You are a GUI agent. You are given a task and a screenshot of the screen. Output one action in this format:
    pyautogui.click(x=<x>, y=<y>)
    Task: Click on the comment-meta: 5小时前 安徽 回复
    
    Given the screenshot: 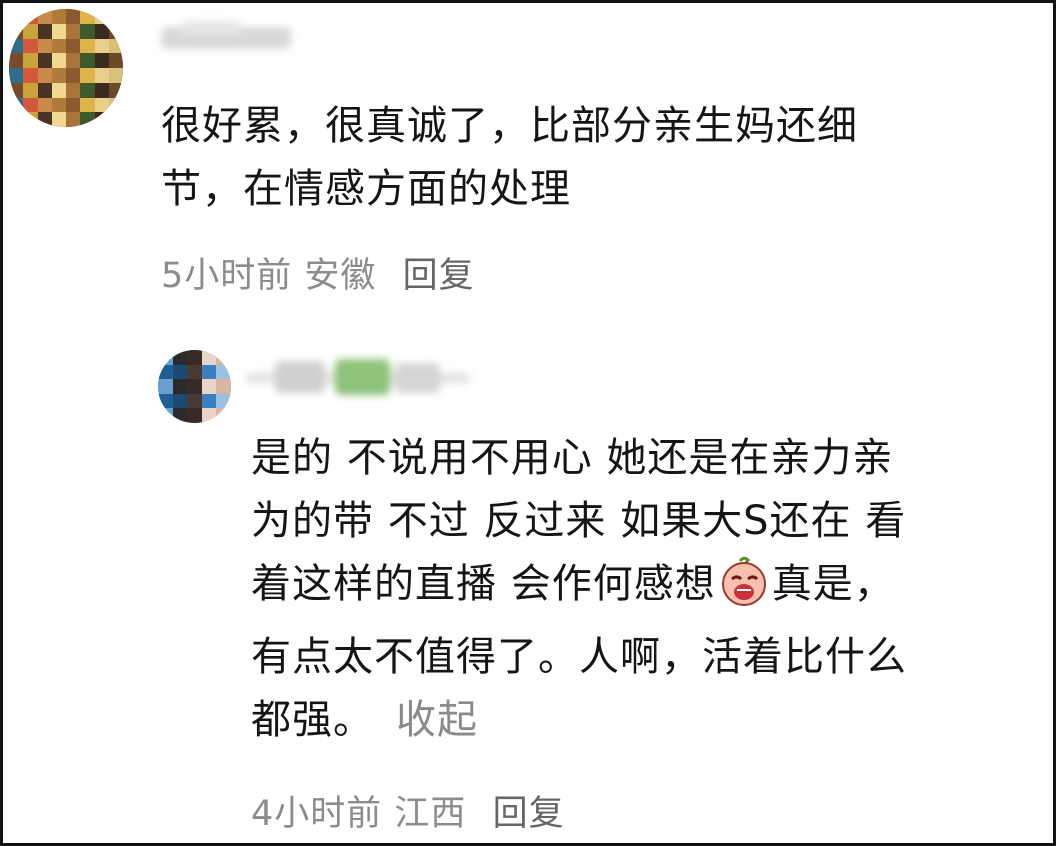 What is the action you would take?
    pyautogui.click(x=318, y=272)
    